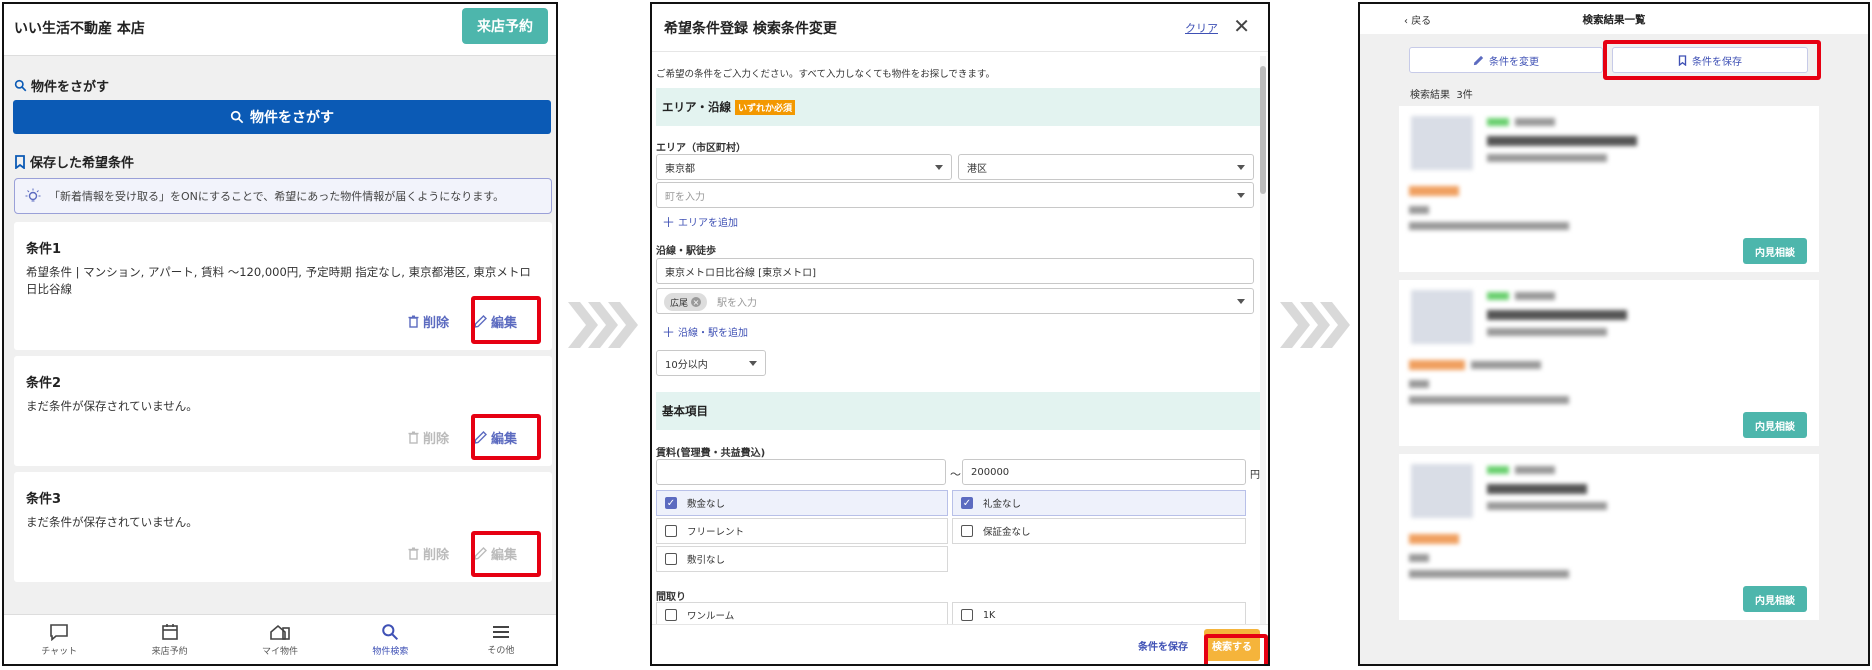 This screenshot has height=670, width=1872. I want to click on nav-label: その他, so click(501, 650).